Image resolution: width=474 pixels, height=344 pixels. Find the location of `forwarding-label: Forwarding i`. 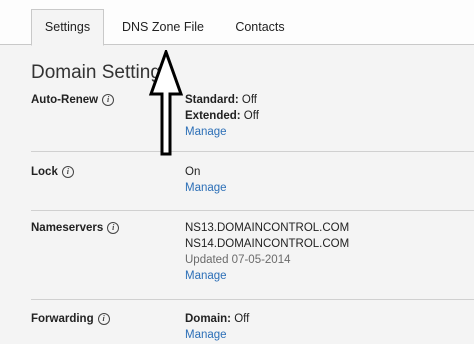

forwarding-label: Forwarding i is located at coordinates (70, 319).